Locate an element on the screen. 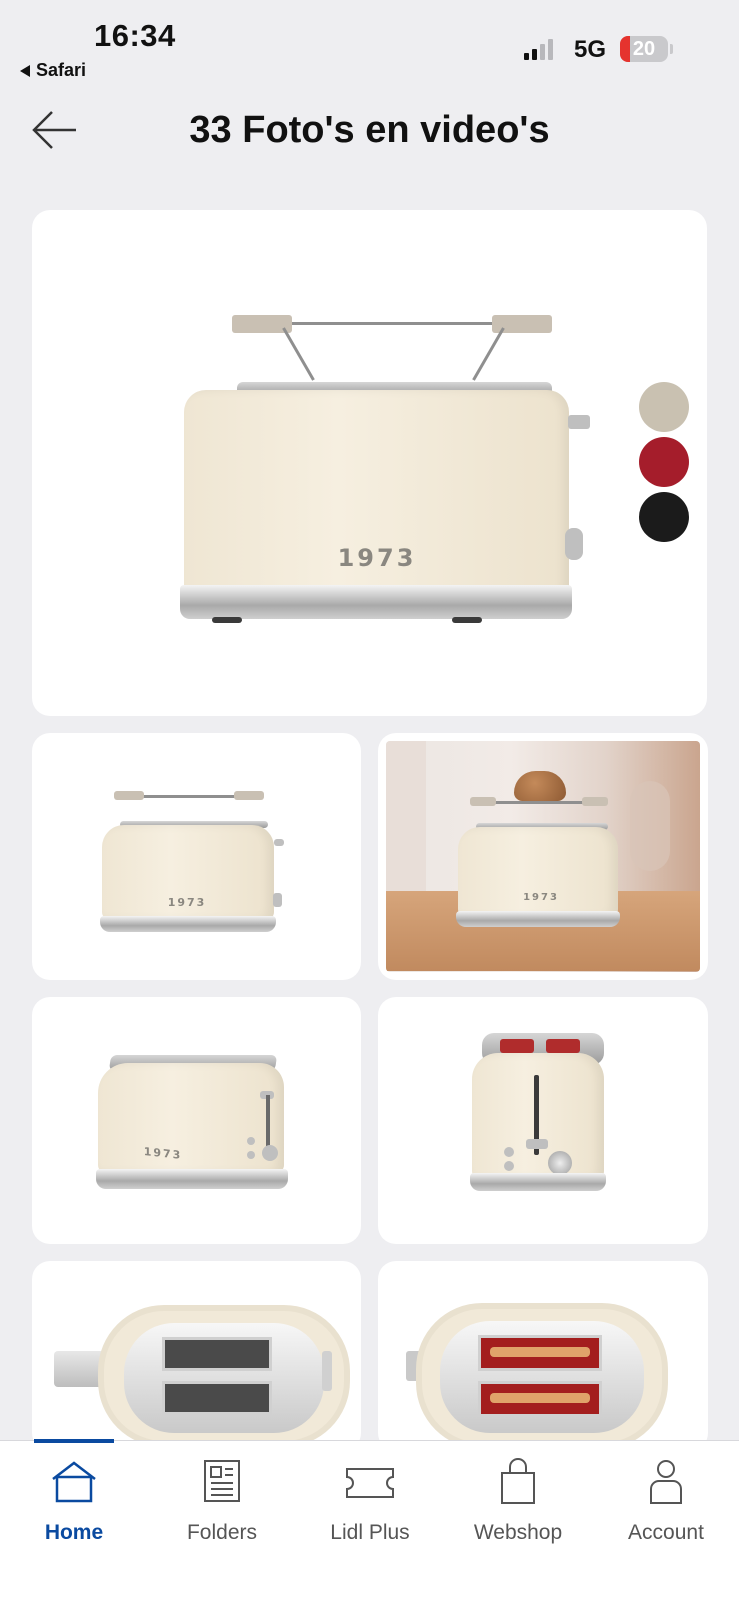 This screenshot has width=739, height=1600. nav-item-account: Account is located at coordinates (665, 1501).